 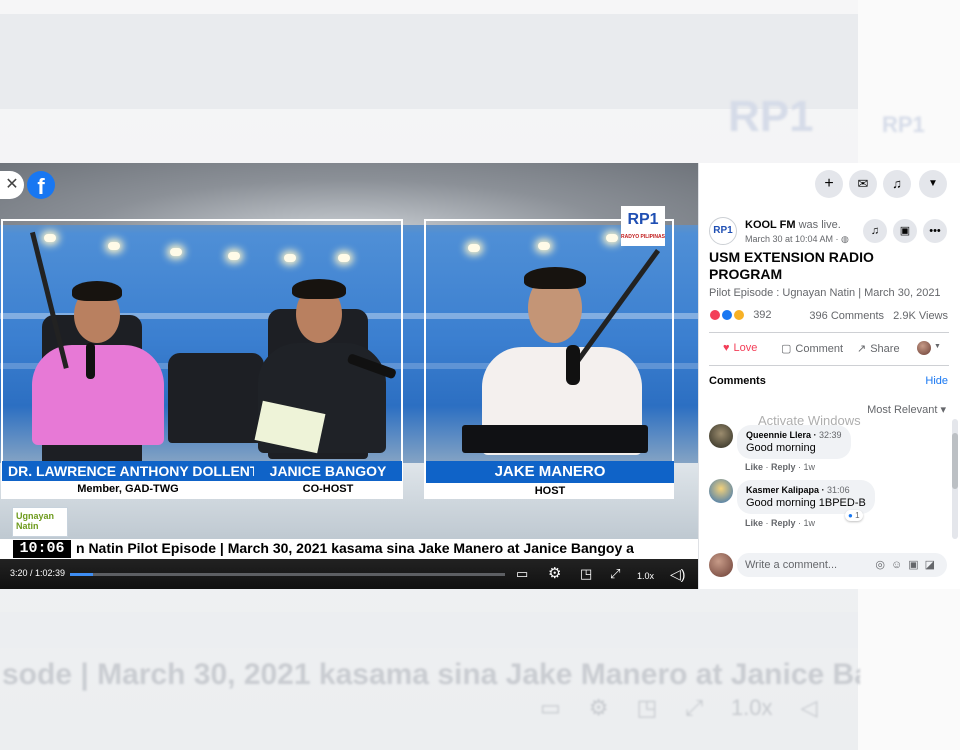 I want to click on like-reaction-icon, so click(x=727, y=315).